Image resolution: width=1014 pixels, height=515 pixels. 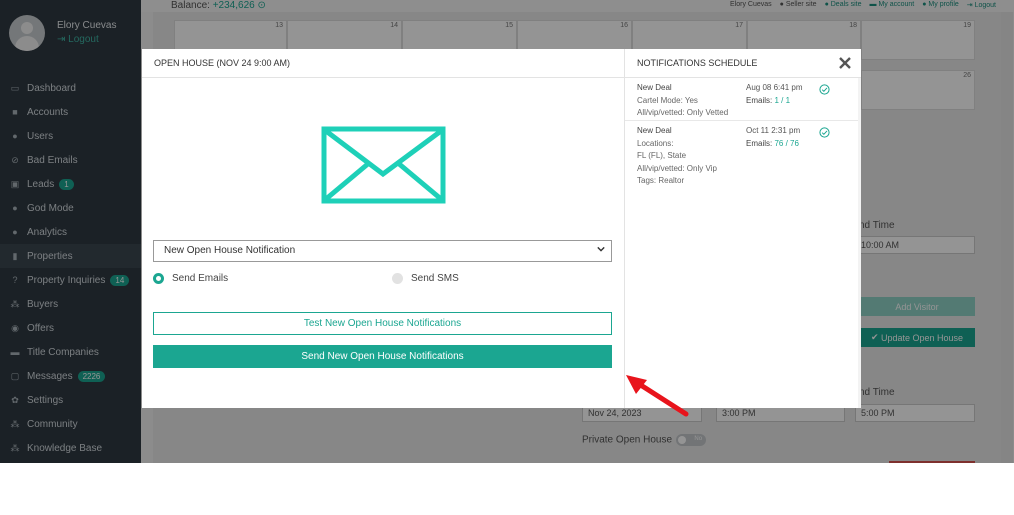 I want to click on emails-count: 76 / 76, so click(x=786, y=143).